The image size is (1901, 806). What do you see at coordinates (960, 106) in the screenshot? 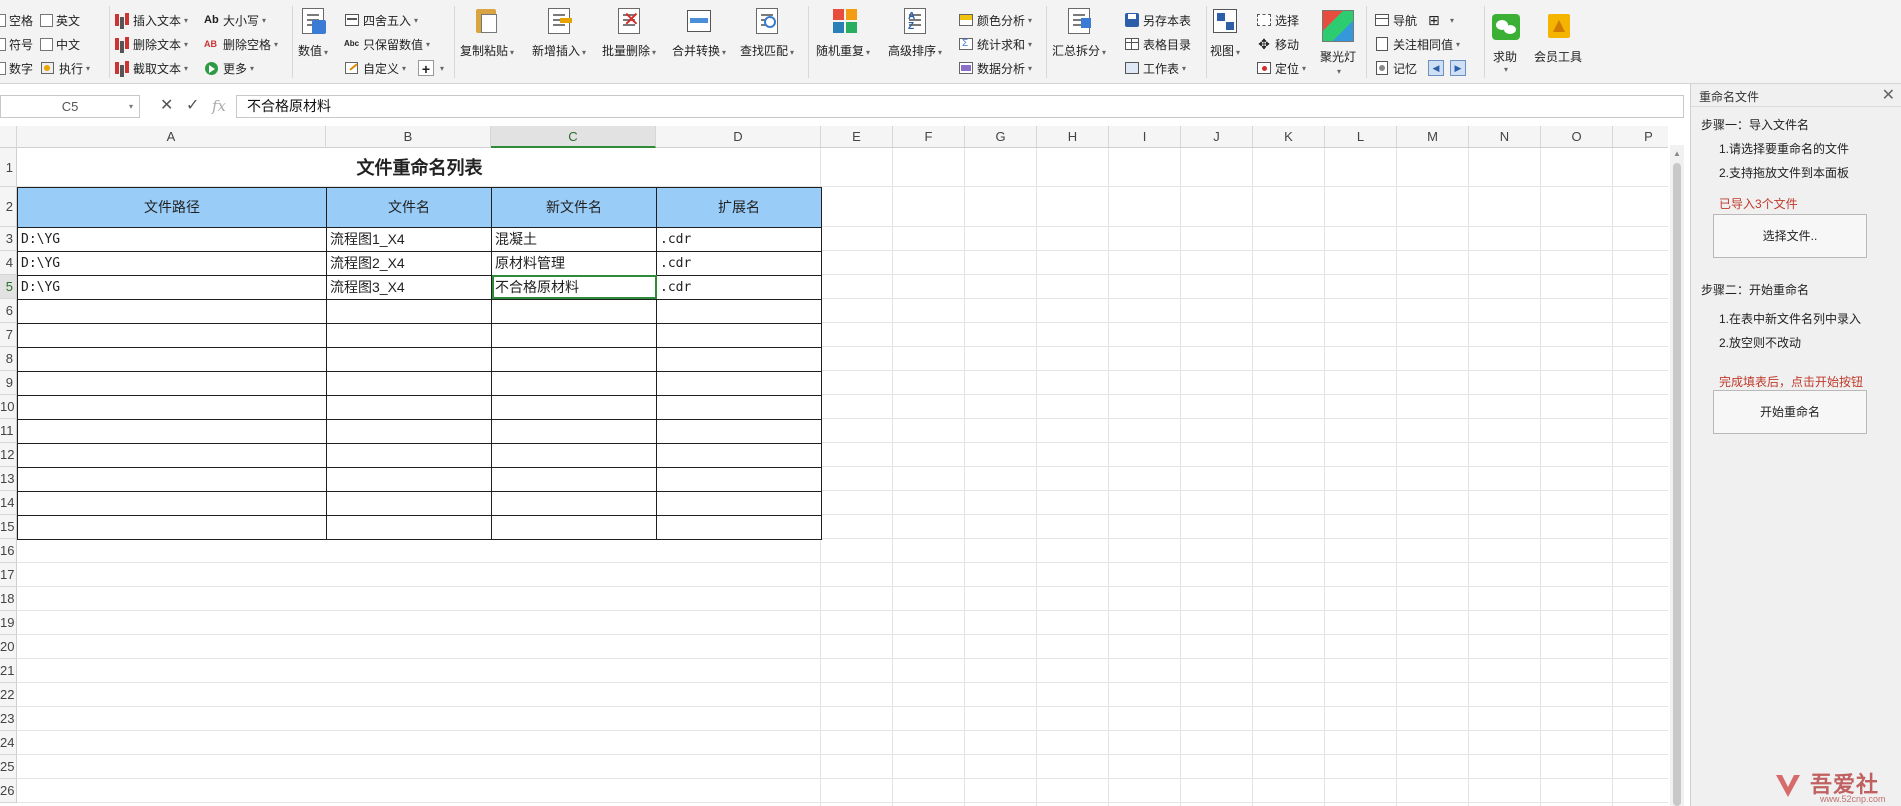
I see `formula-input: 不合格原材料` at bounding box center [960, 106].